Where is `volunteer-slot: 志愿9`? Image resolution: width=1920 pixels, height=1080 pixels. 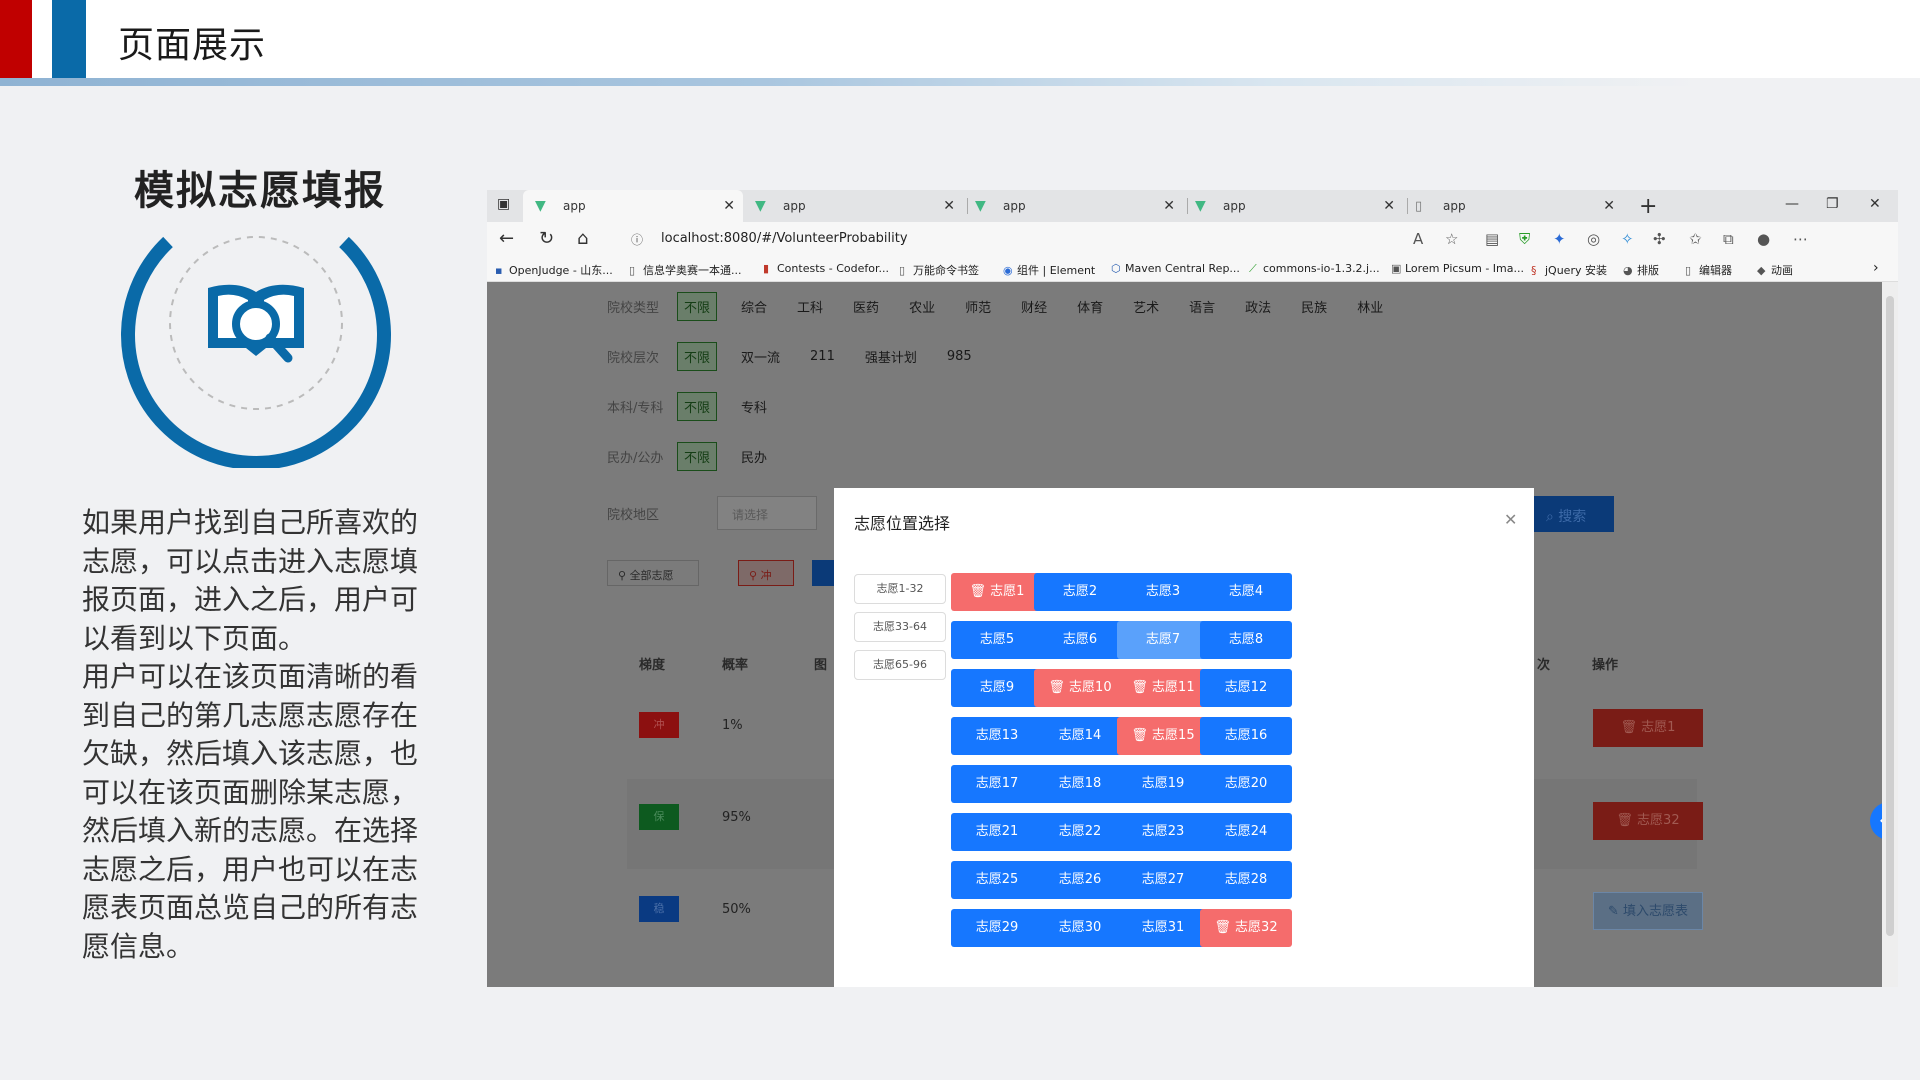
volunteer-slot: 志愿9 is located at coordinates (997, 688).